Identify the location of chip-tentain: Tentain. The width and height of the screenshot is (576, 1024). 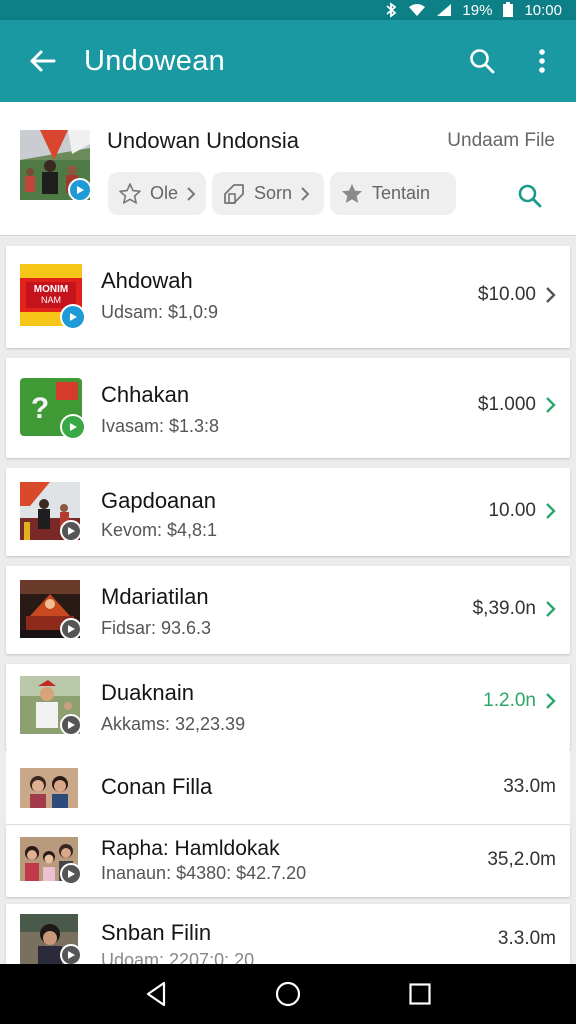
(393, 193).